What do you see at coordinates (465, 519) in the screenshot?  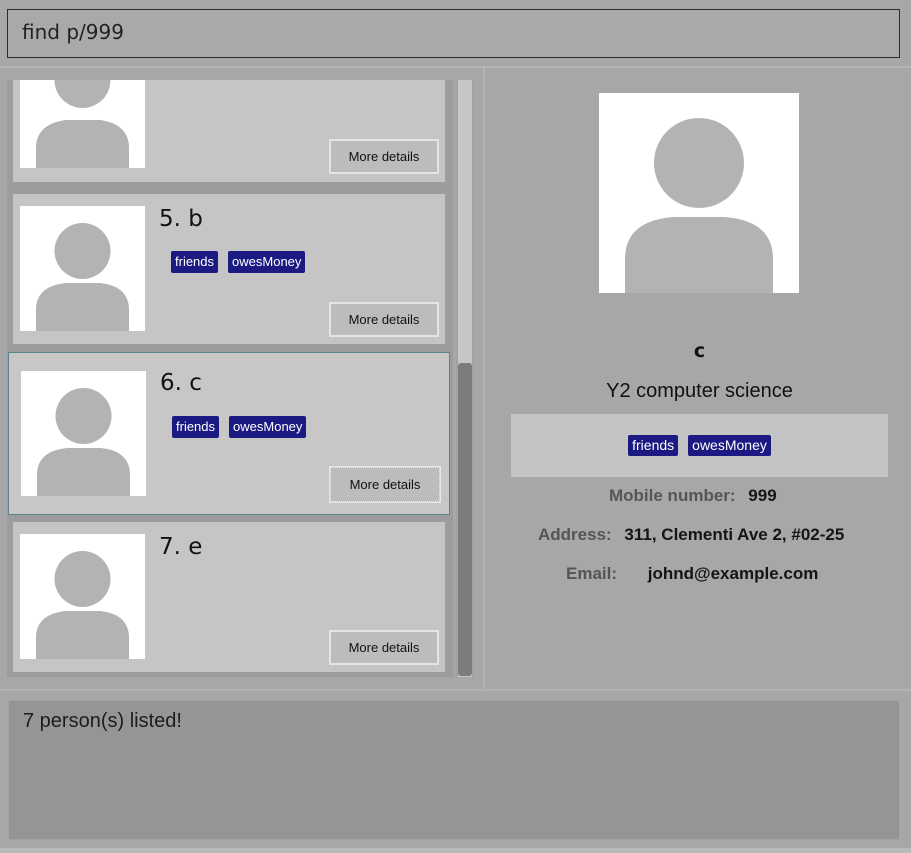 I see `scrollbar-thumb` at bounding box center [465, 519].